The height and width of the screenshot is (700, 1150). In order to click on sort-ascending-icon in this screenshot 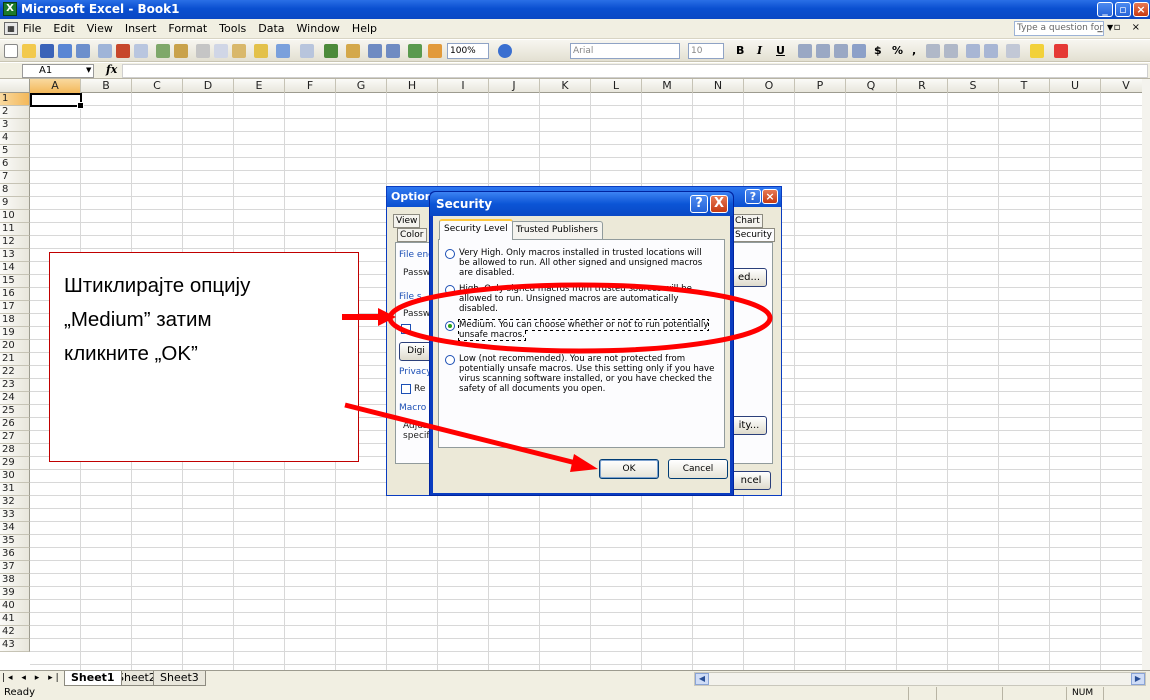, I will do `click(375, 51)`.